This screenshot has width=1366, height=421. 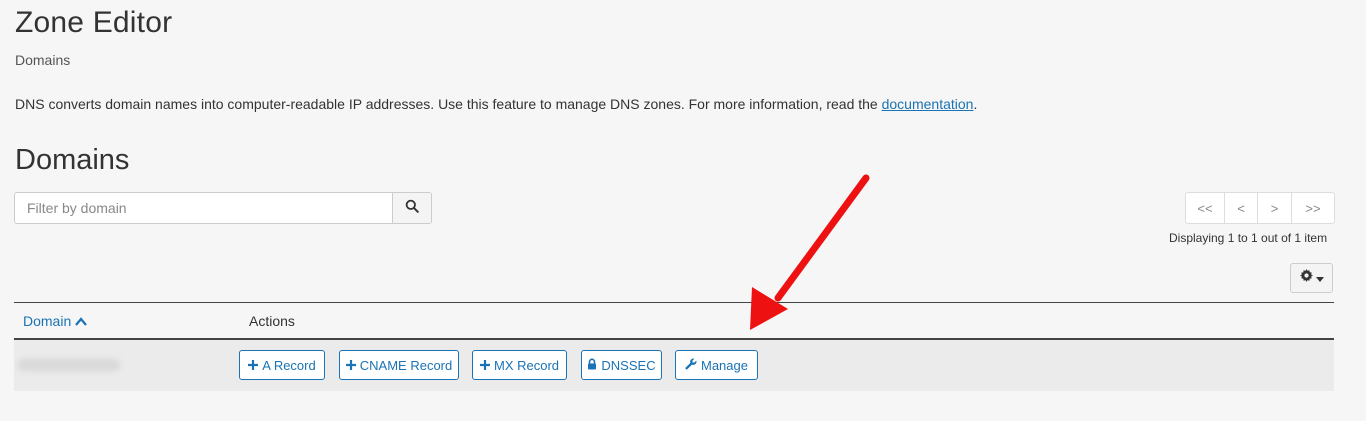 What do you see at coordinates (928, 104) in the screenshot?
I see `documentation-link: documentation` at bounding box center [928, 104].